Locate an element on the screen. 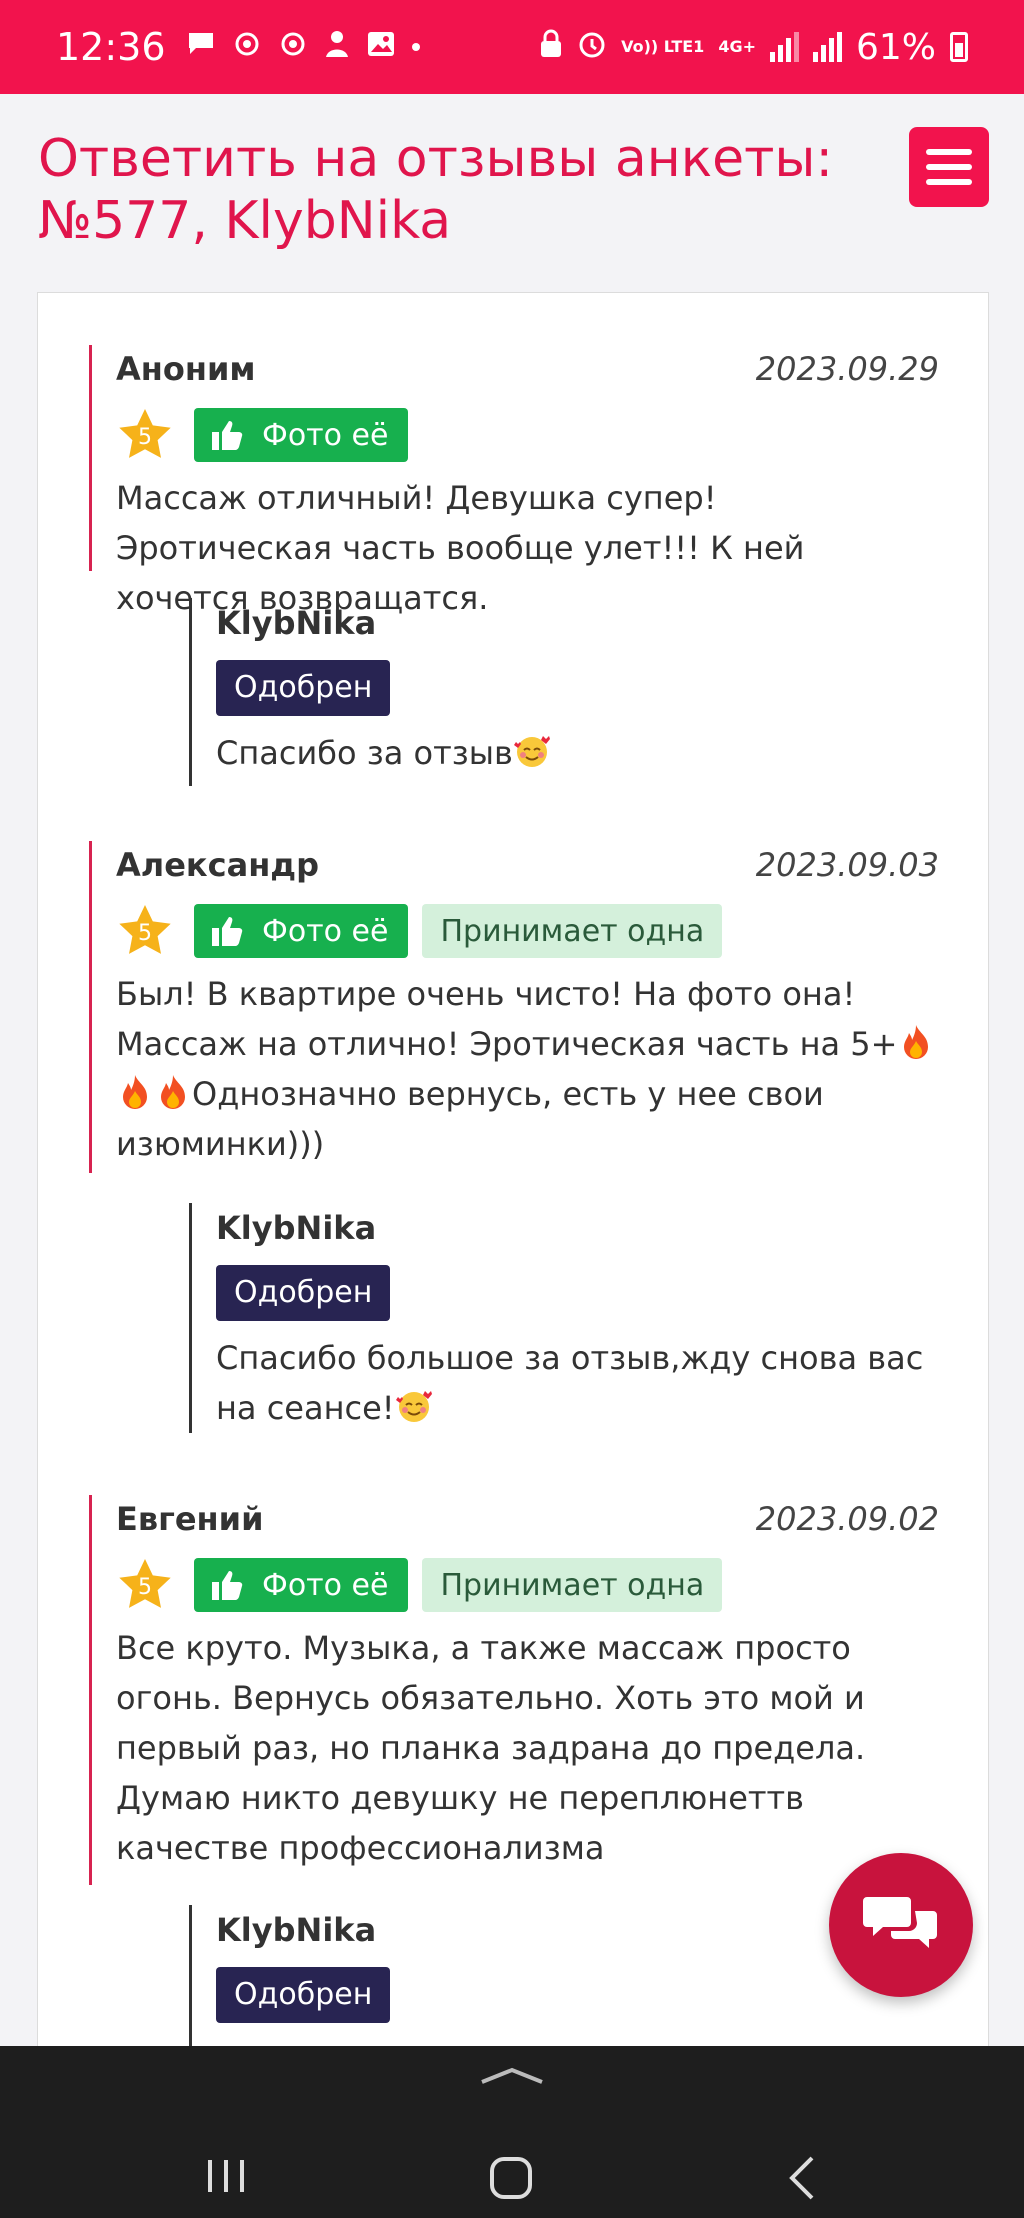  review-header: Александр 2023.09.03 is located at coordinates (527, 865).